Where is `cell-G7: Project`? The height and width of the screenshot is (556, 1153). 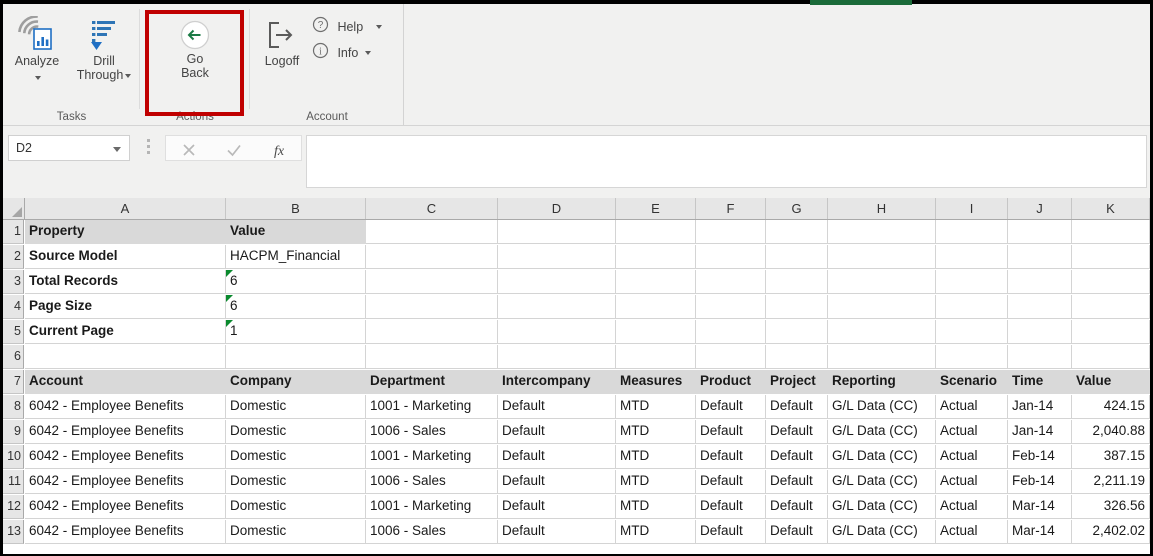 cell-G7: Project is located at coordinates (797, 382).